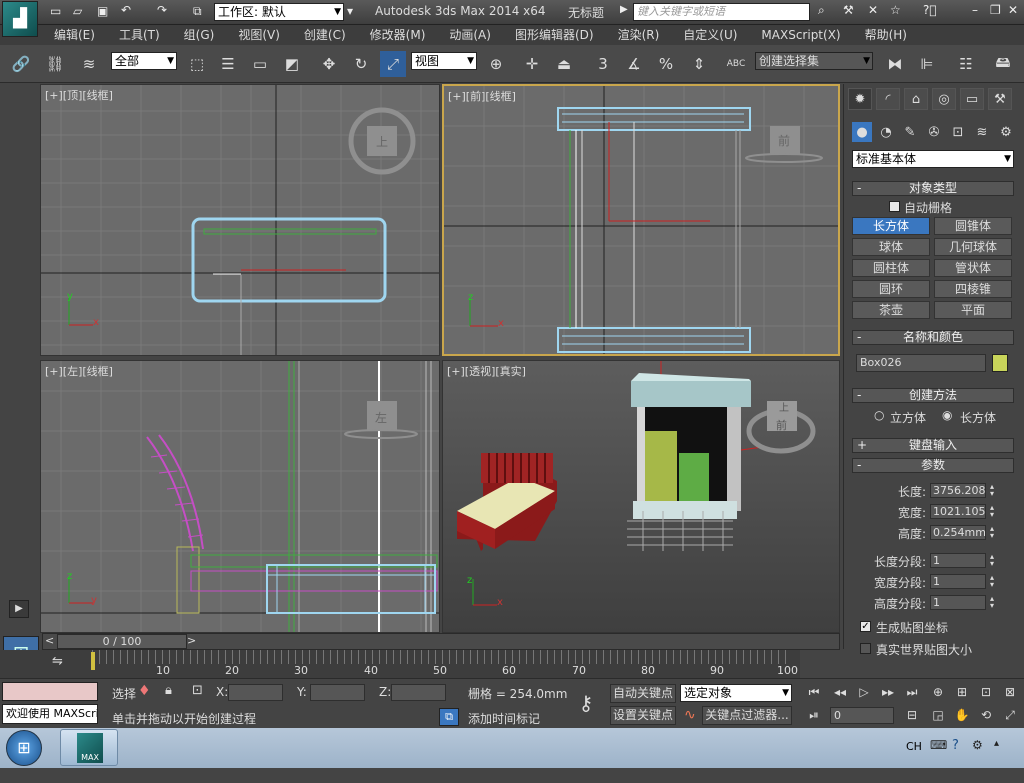 This screenshot has height=783, width=1024. Describe the element at coordinates (784, 140) in the screenshot. I see `viewcube-front-label: 前` at that location.